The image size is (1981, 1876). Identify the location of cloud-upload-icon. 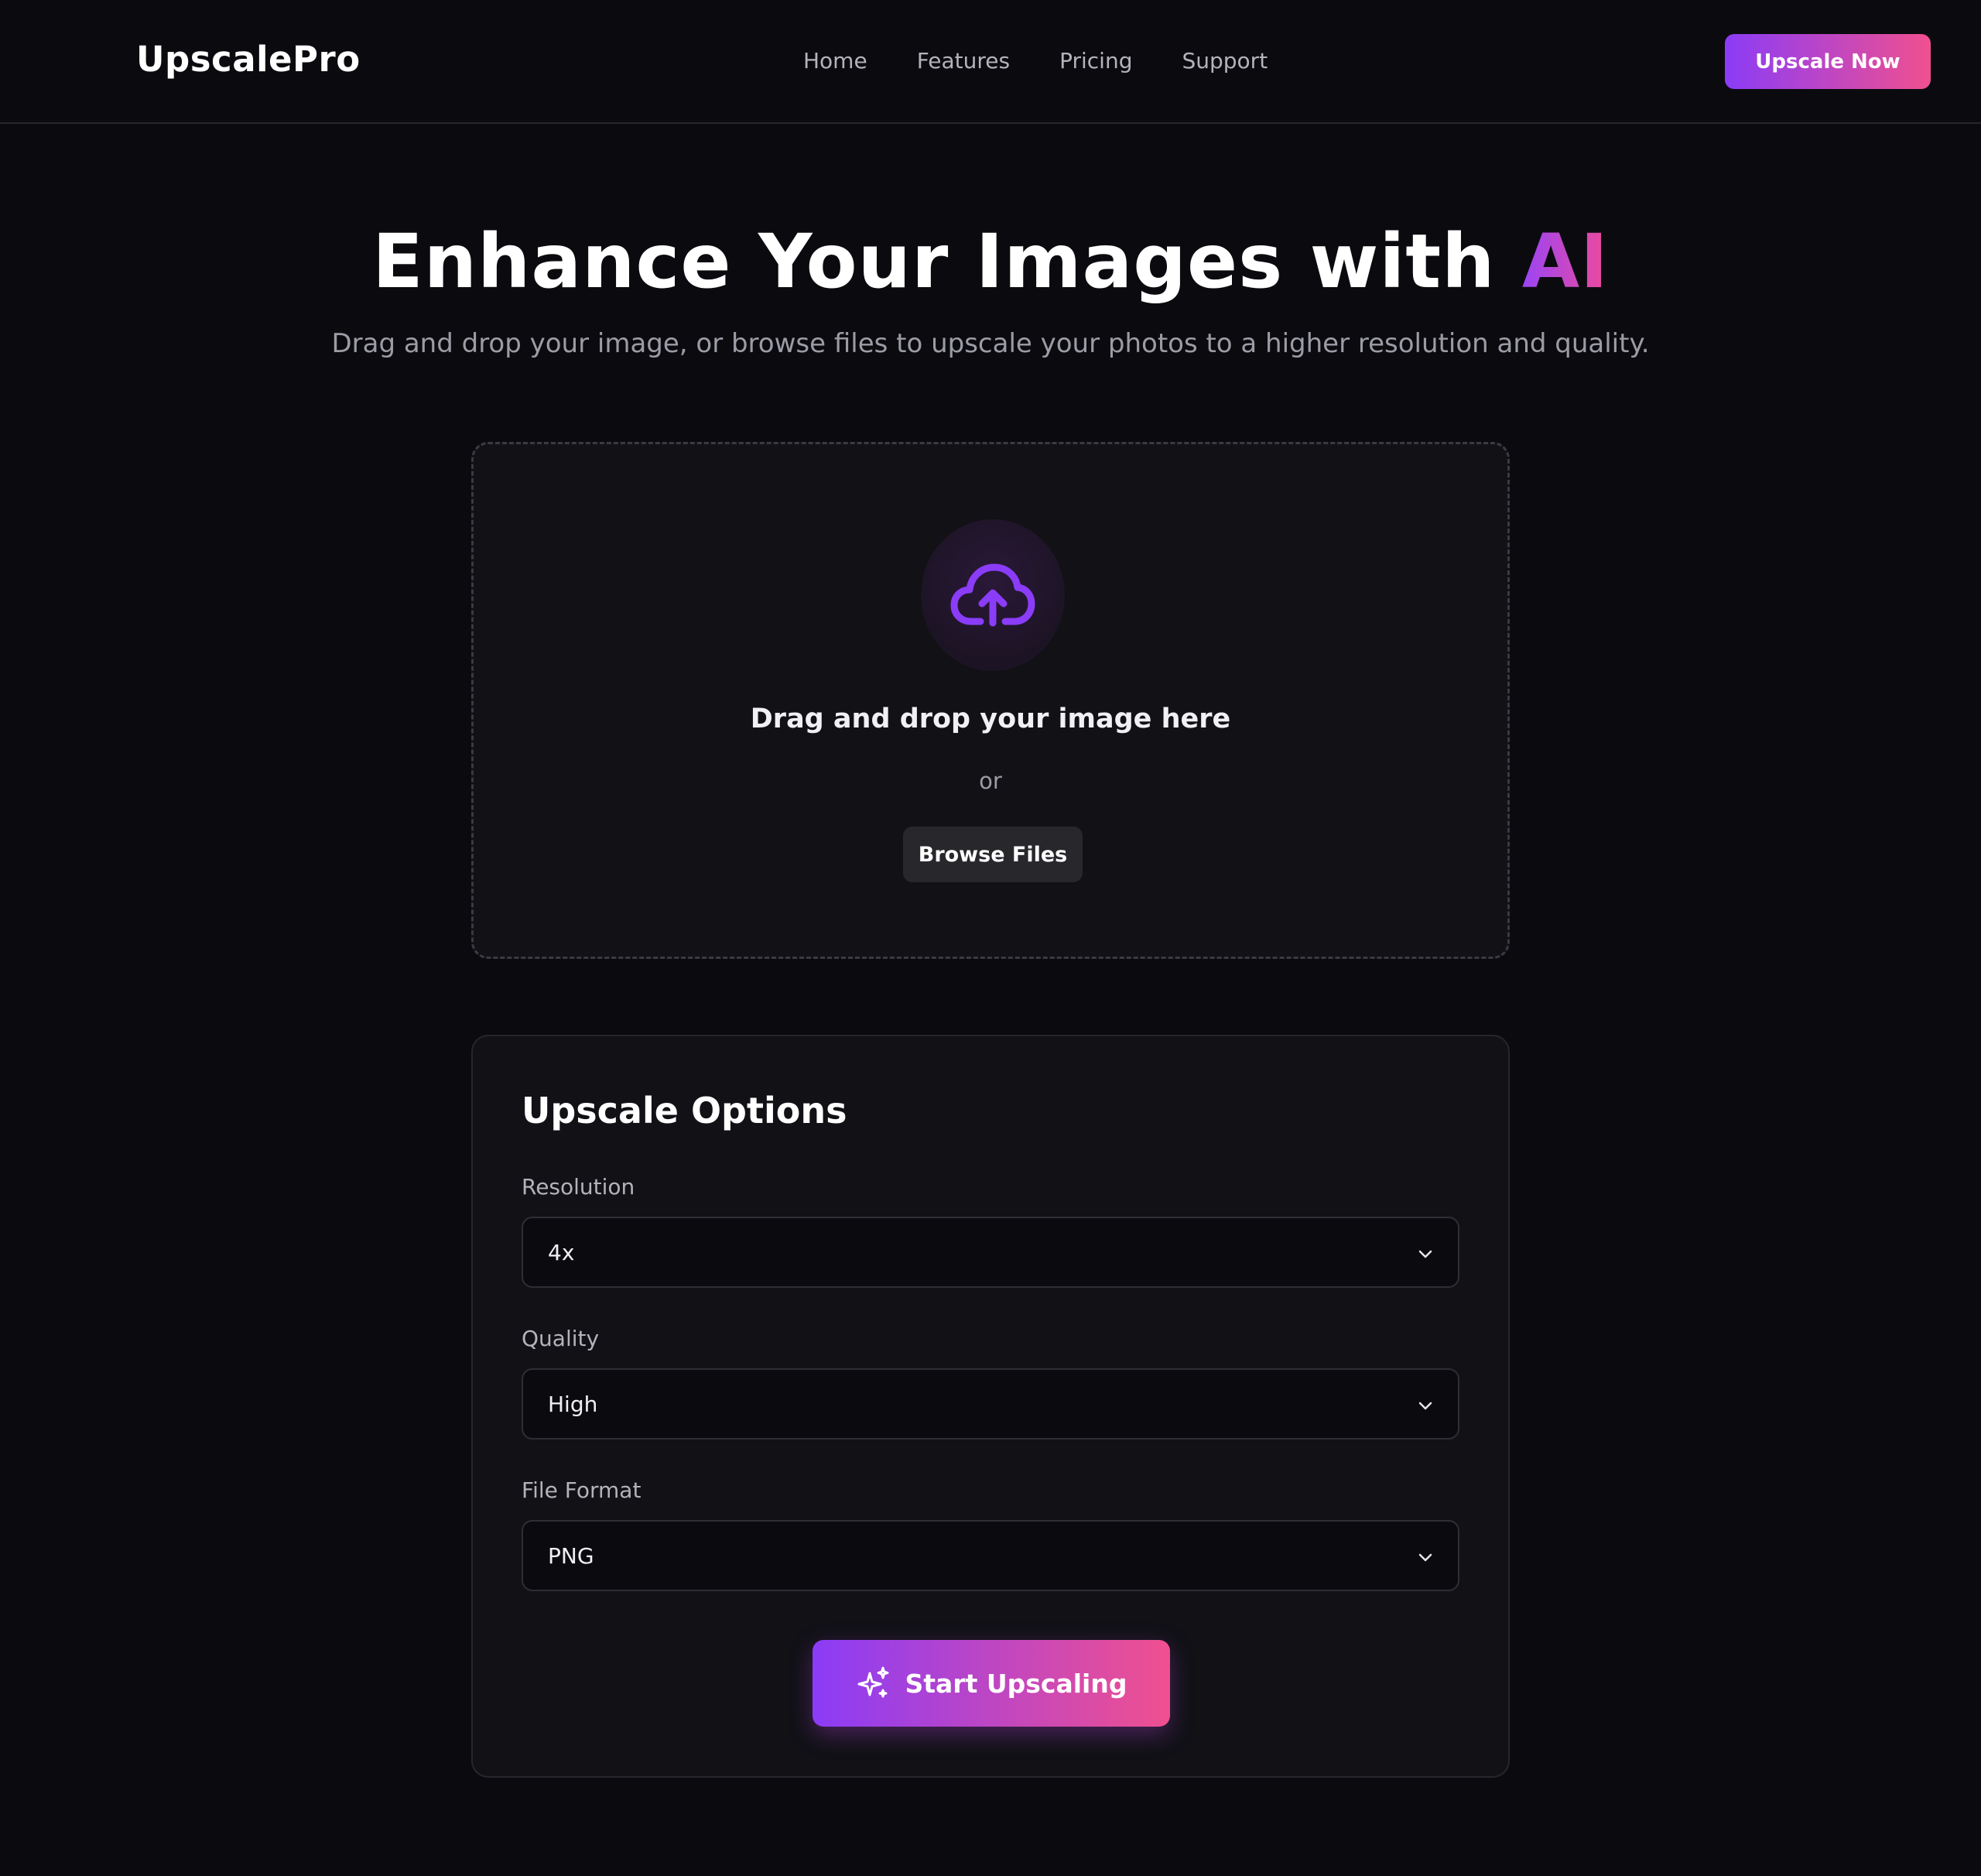
(992, 595).